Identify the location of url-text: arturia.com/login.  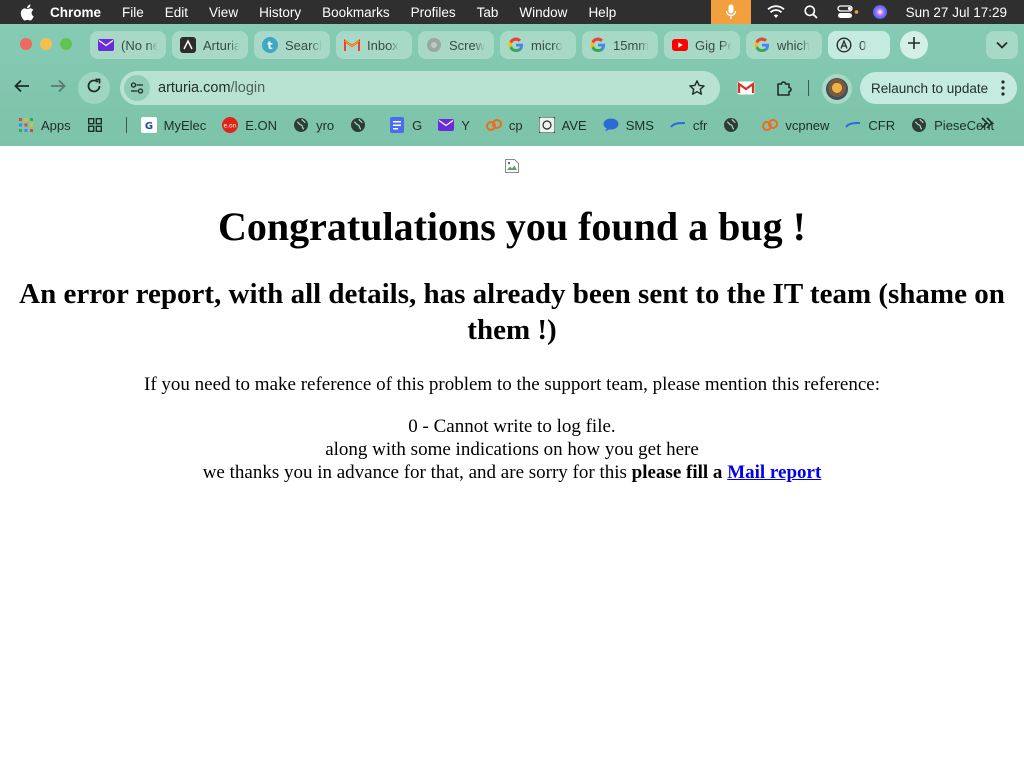
(211, 88).